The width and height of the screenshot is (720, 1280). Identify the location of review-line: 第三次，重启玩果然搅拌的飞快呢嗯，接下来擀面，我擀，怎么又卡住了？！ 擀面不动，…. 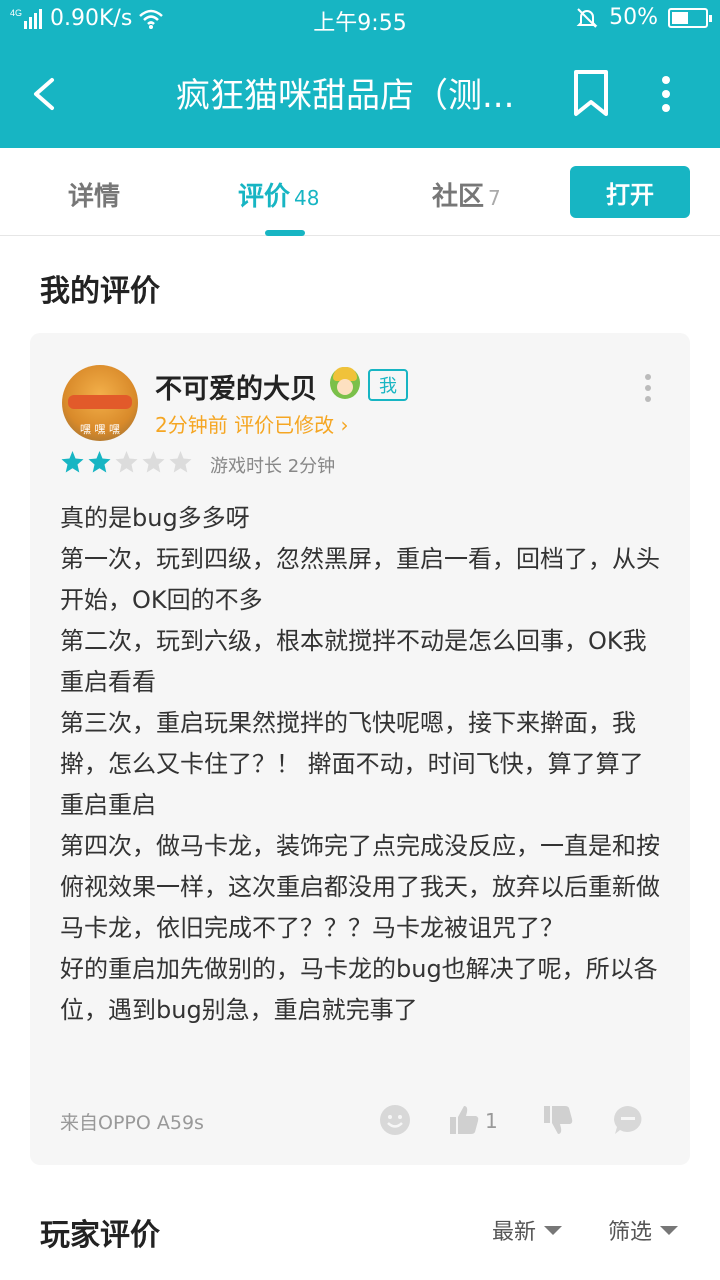
(352, 764).